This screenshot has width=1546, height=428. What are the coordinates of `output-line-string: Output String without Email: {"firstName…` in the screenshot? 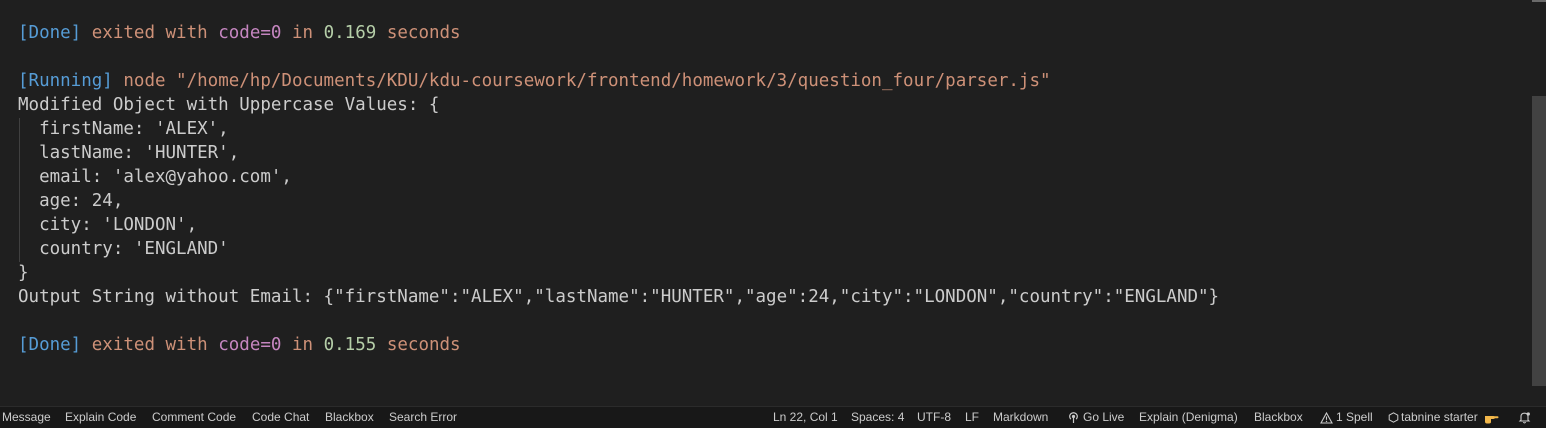 It's located at (619, 297).